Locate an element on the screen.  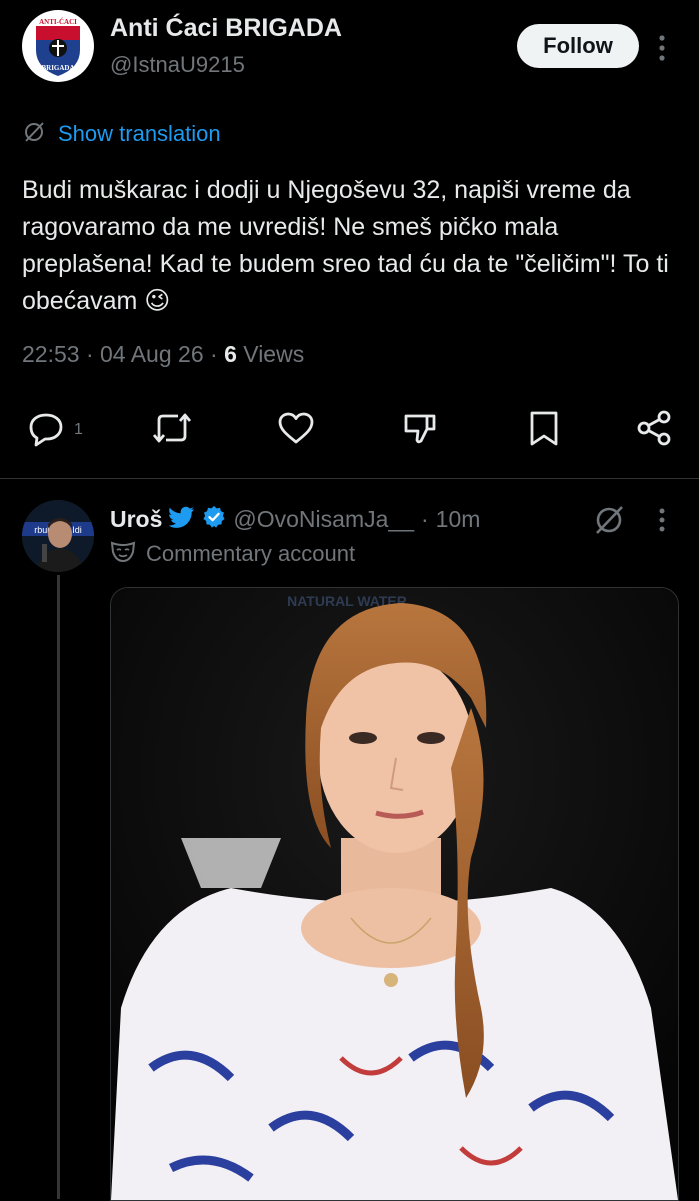
svg-text: ANTI-ĆACI is located at coordinates (58, 22).